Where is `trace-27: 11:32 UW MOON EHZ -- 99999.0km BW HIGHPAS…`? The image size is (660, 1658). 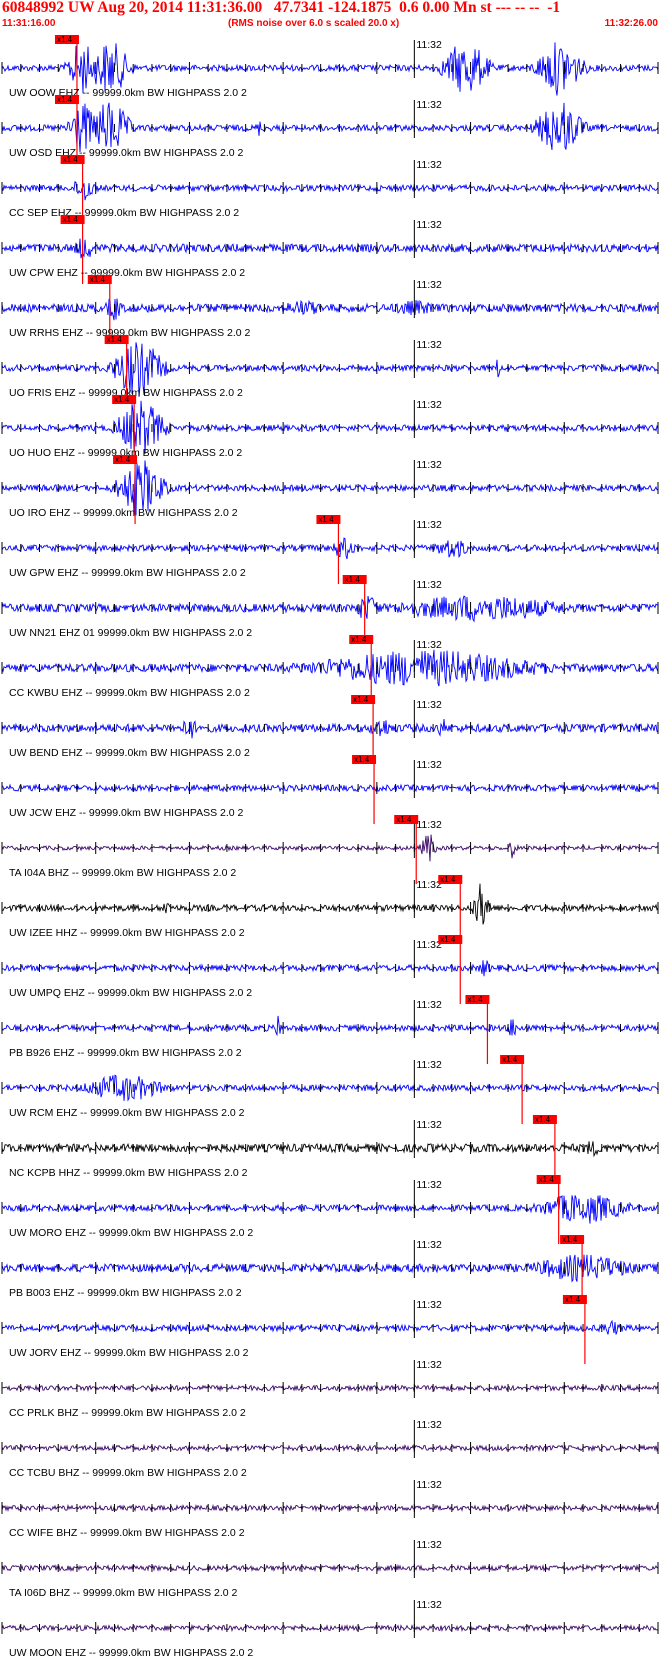 trace-27: 11:32 UW MOON EHZ -- 99999.0km BW HIGHPAS… is located at coordinates (330, 1628).